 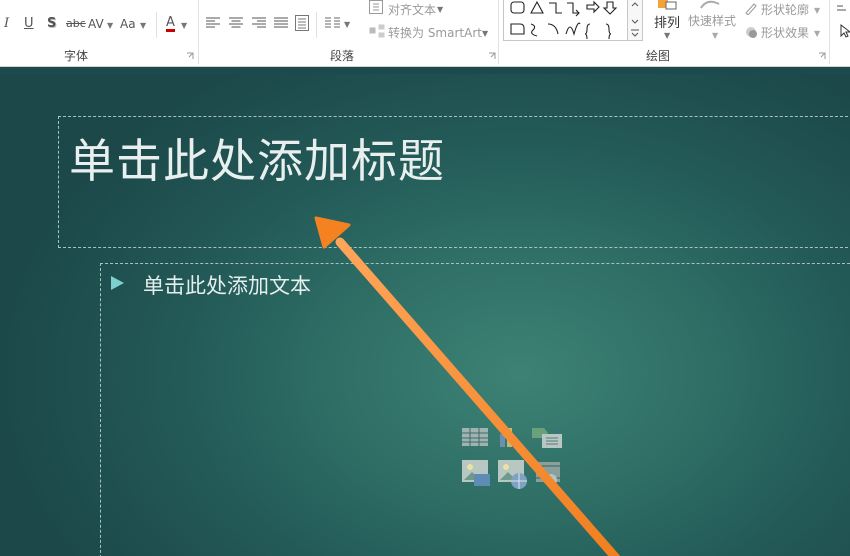 I want to click on change-case-button: Aa, so click(x=128, y=24).